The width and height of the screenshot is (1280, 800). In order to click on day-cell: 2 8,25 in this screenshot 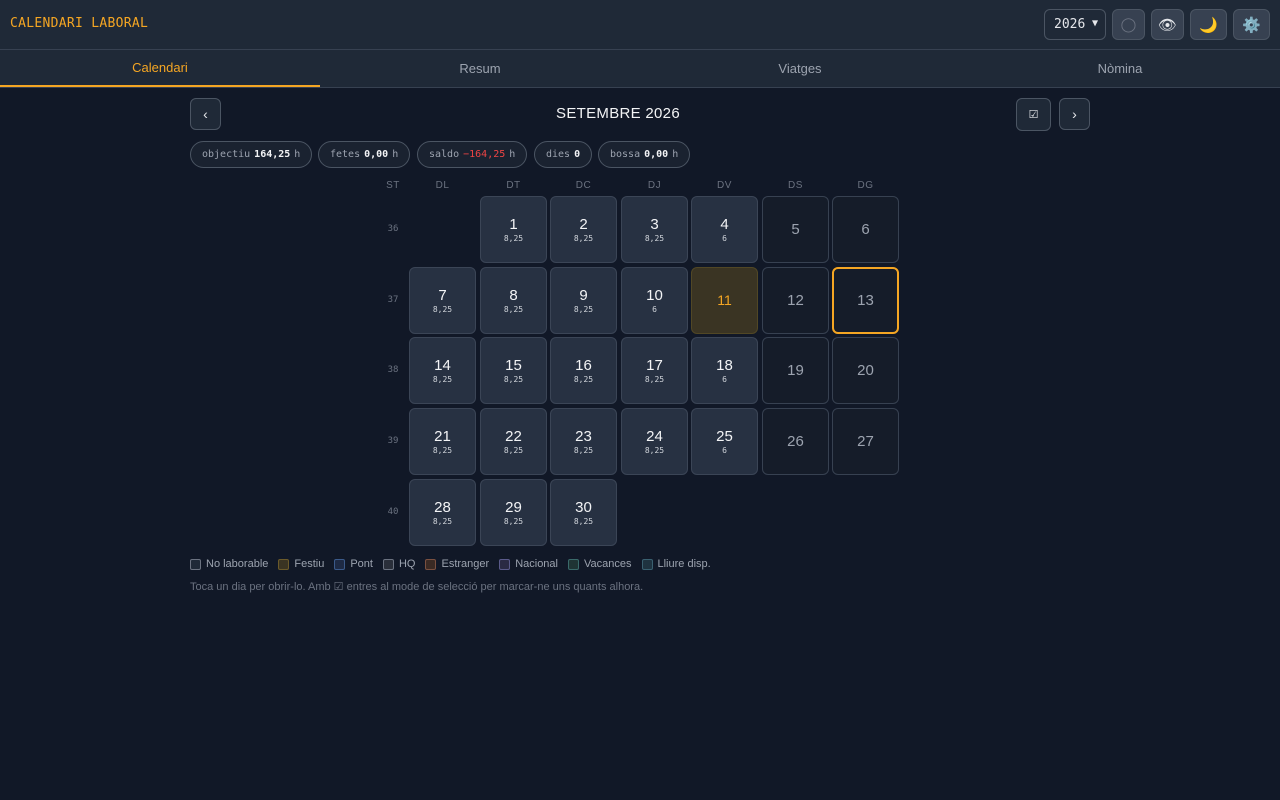, I will do `click(583, 229)`.